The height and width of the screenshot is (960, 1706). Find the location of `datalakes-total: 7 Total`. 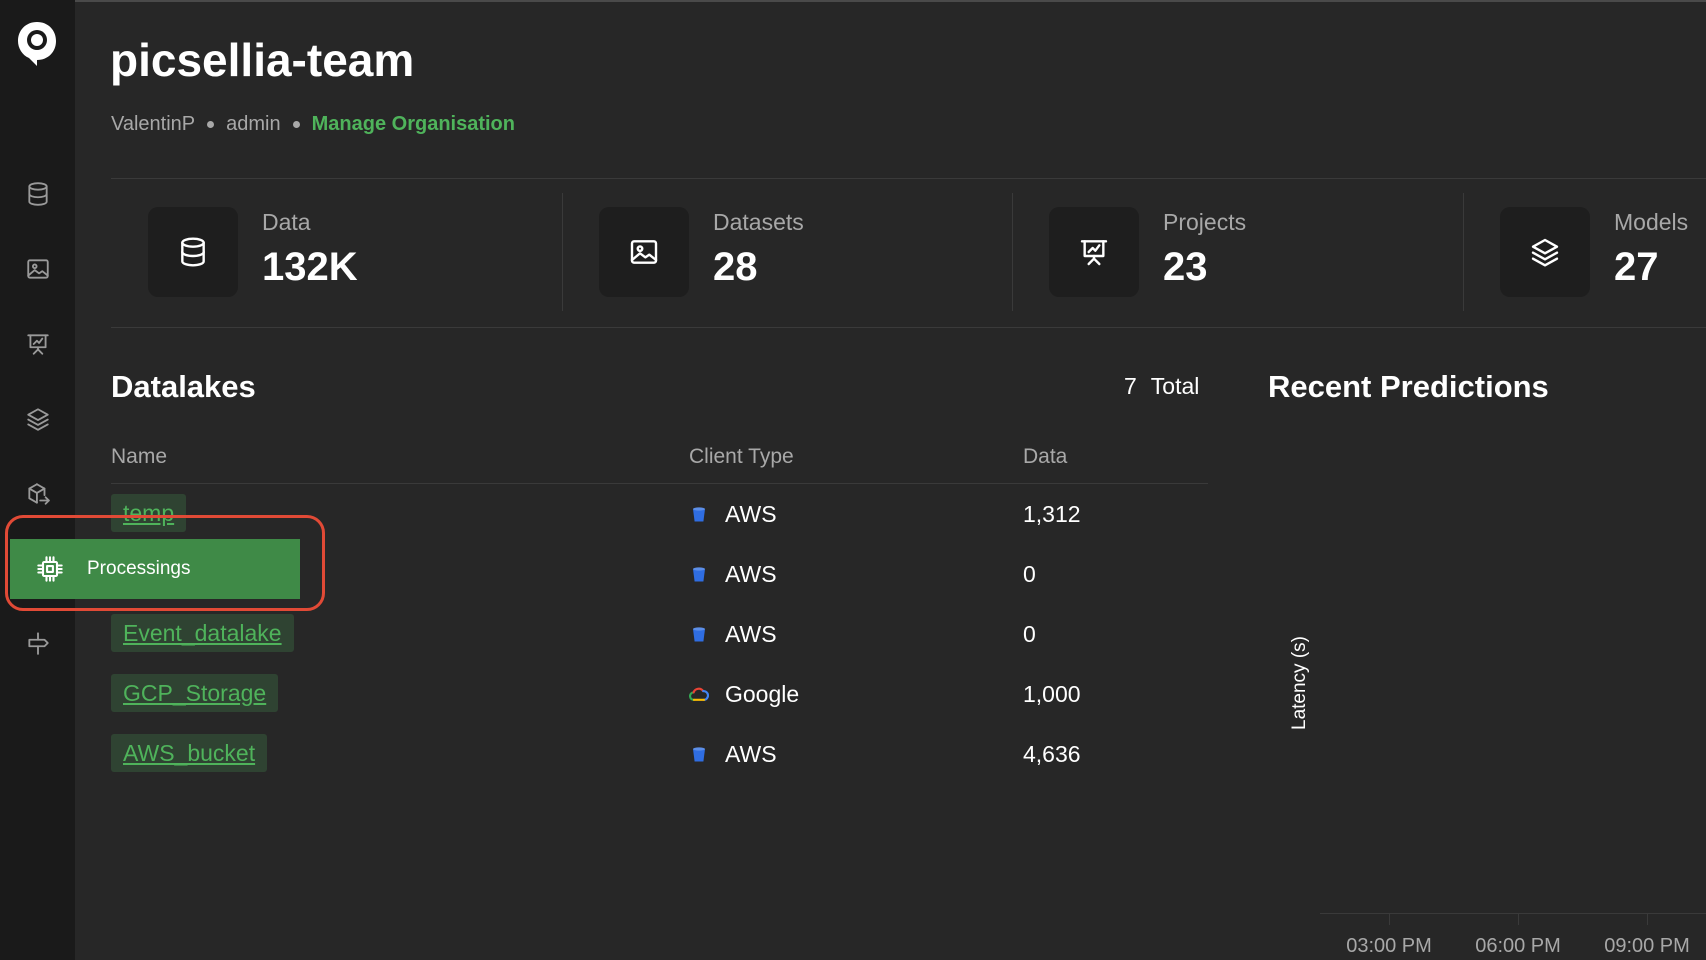

datalakes-total: 7 Total is located at coordinates (1161, 386).